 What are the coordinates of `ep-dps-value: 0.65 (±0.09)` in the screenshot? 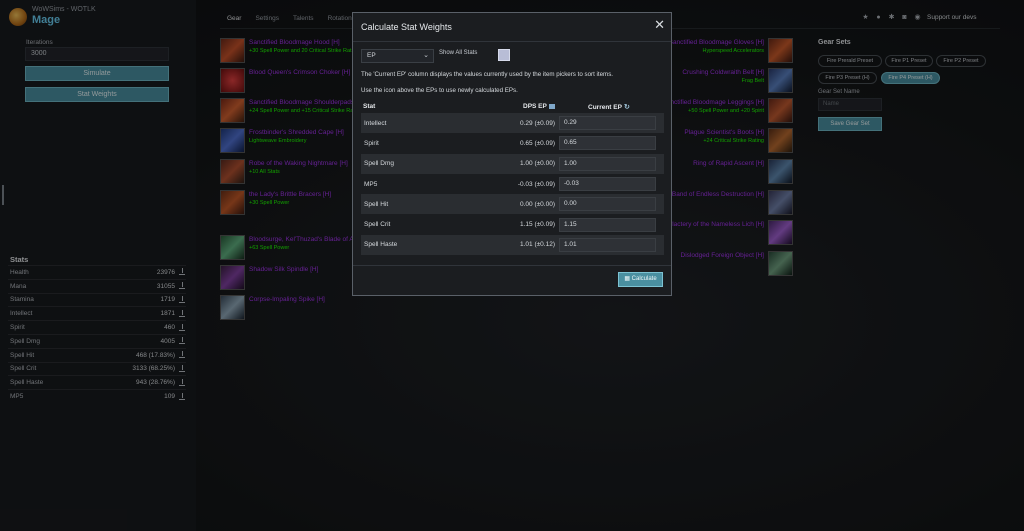 It's located at (537, 143).